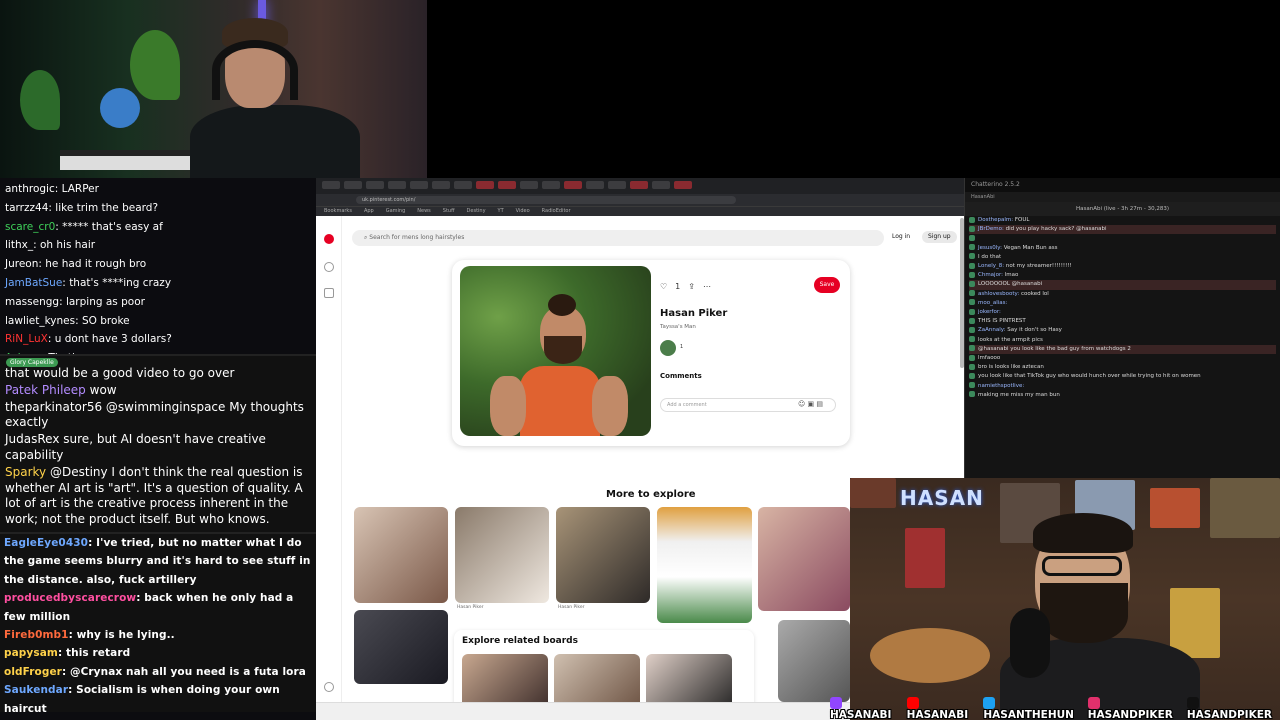  I want to click on bookmark-item: YT, so click(501, 211).